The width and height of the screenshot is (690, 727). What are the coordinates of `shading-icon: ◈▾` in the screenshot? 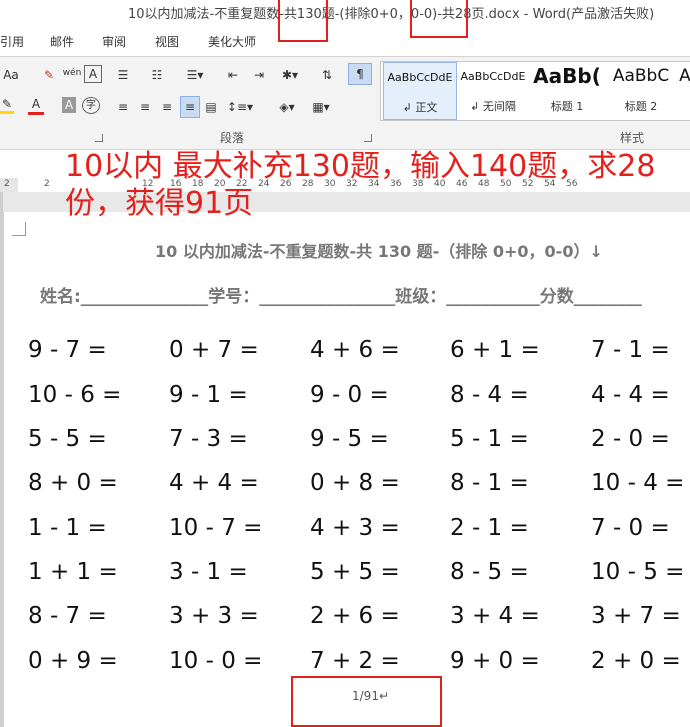 It's located at (287, 107).